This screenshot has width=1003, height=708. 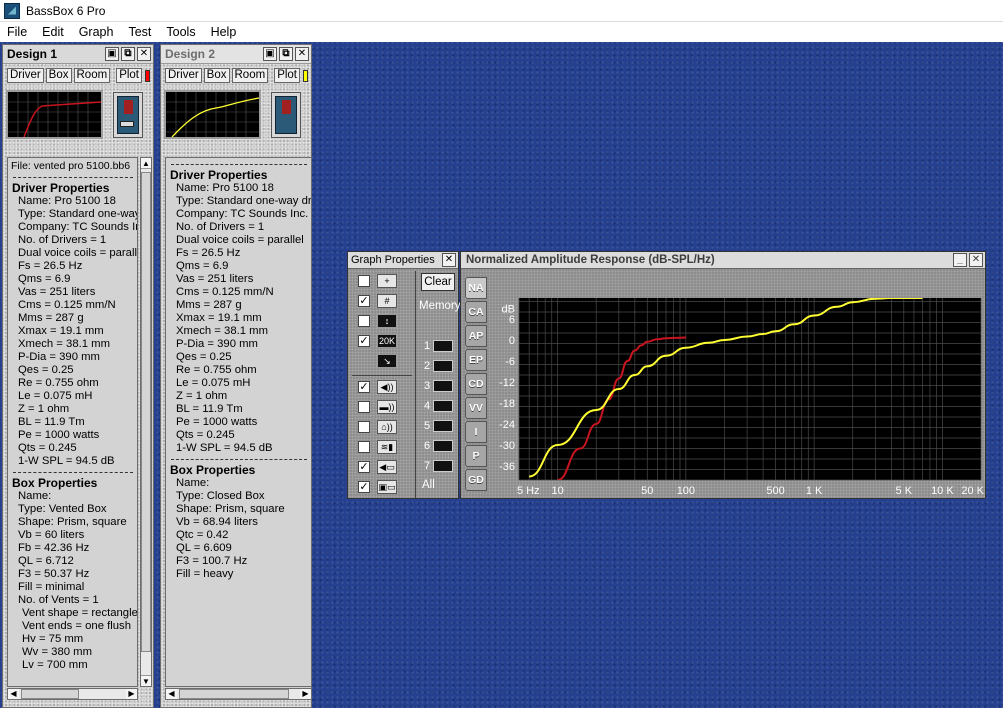 I want to click on driver-property: Pe = 1000 watts, so click(x=59, y=435).